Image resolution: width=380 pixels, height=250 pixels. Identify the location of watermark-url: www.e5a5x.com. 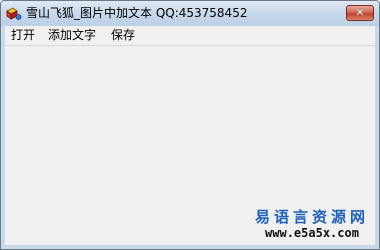
(312, 233).